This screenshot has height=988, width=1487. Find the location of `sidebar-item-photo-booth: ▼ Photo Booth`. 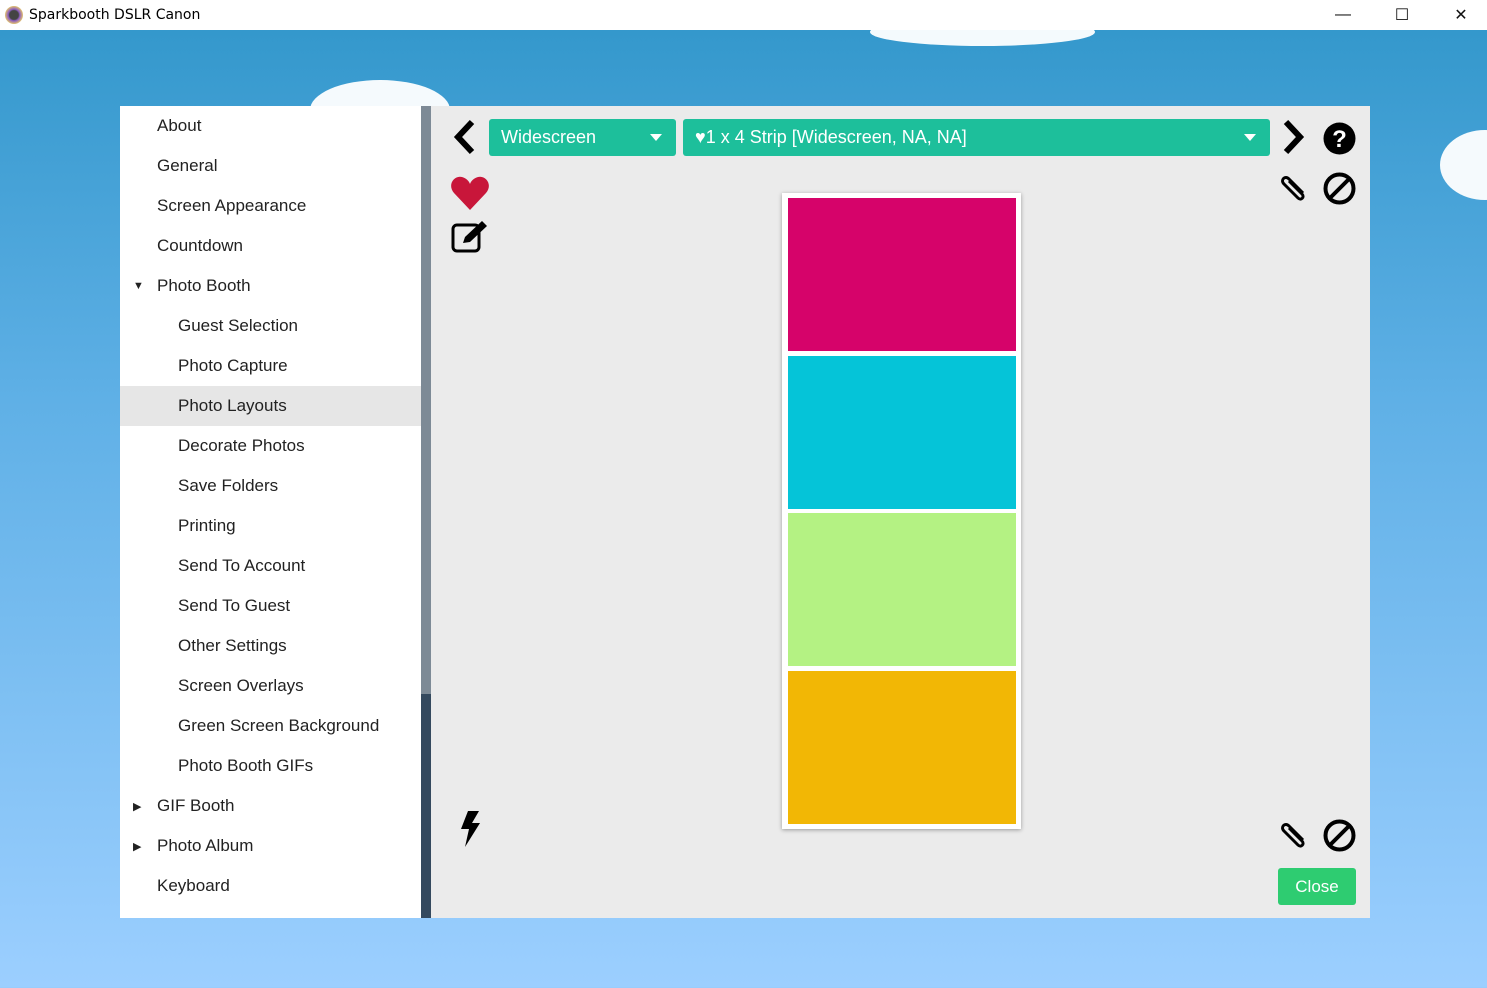

sidebar-item-photo-booth: ▼ Photo Booth is located at coordinates (270, 286).